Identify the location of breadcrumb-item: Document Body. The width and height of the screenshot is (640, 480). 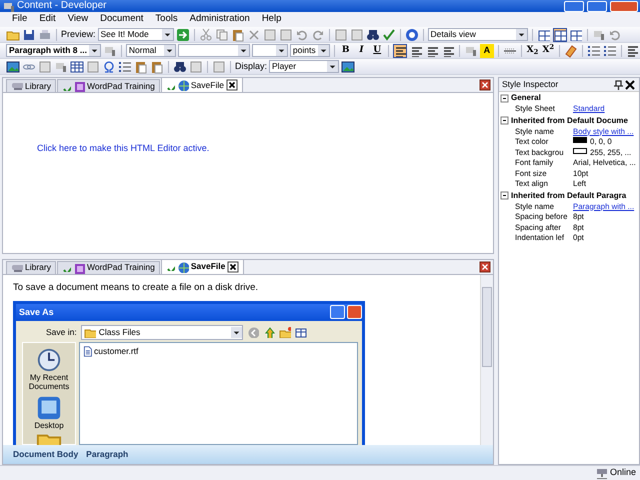
(45, 454).